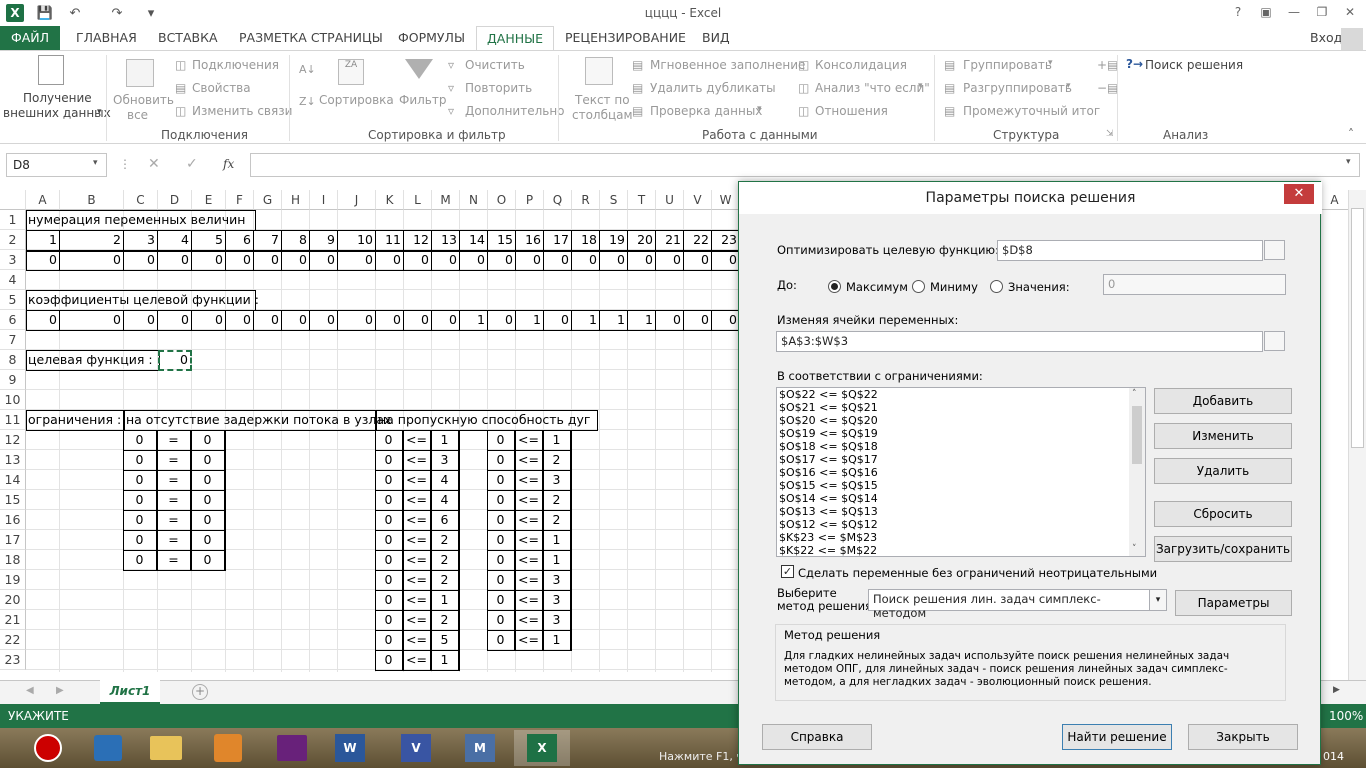 The image size is (1366, 768). What do you see at coordinates (311, 38) in the screenshot?
I see `tab-page-layout: РАЗМЕТКА СТРАНИЦЫ` at bounding box center [311, 38].